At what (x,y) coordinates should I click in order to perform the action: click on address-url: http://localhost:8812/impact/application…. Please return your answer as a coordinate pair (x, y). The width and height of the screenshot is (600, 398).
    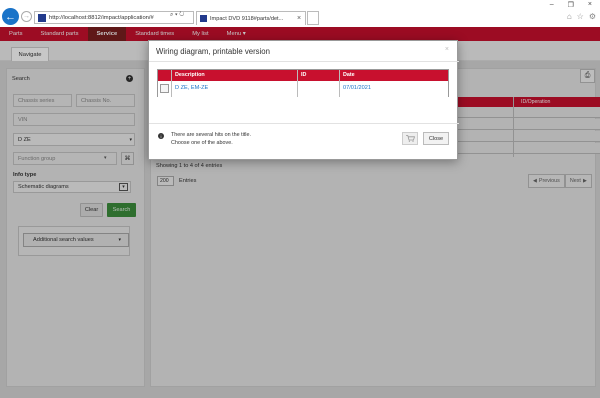
    Looking at the image, I should click on (101, 17).